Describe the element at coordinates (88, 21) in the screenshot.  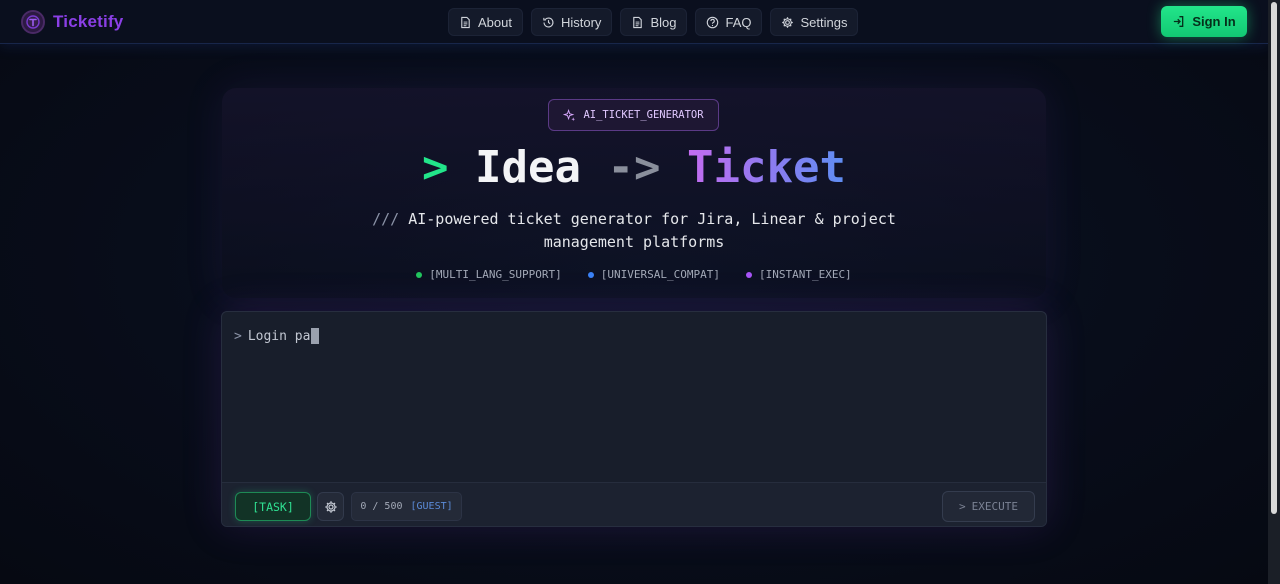
I see `brand-name: Ticketify` at that location.